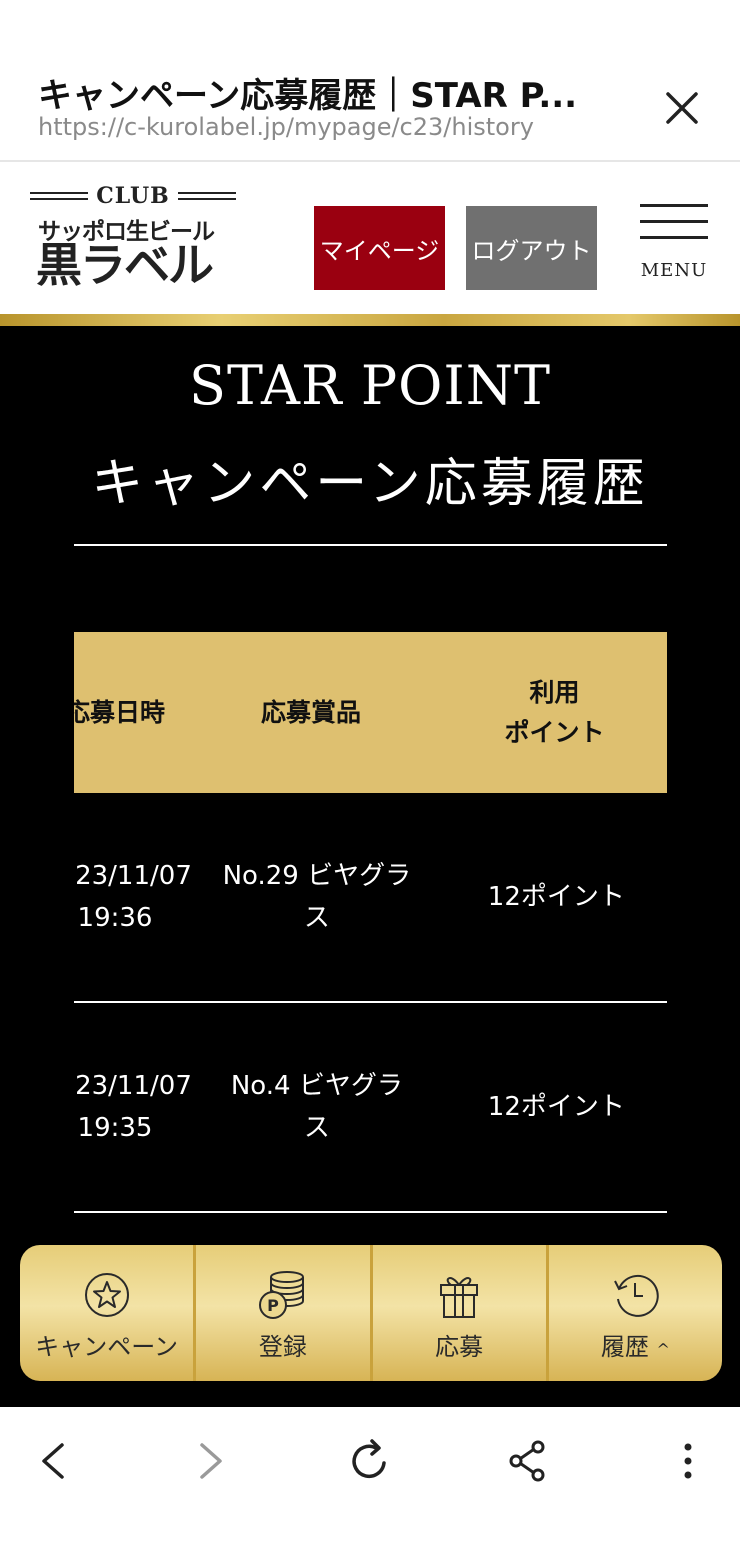 This screenshot has width=740, height=1562. Describe the element at coordinates (210, 1461) in the screenshot. I see `forward-icon` at that location.